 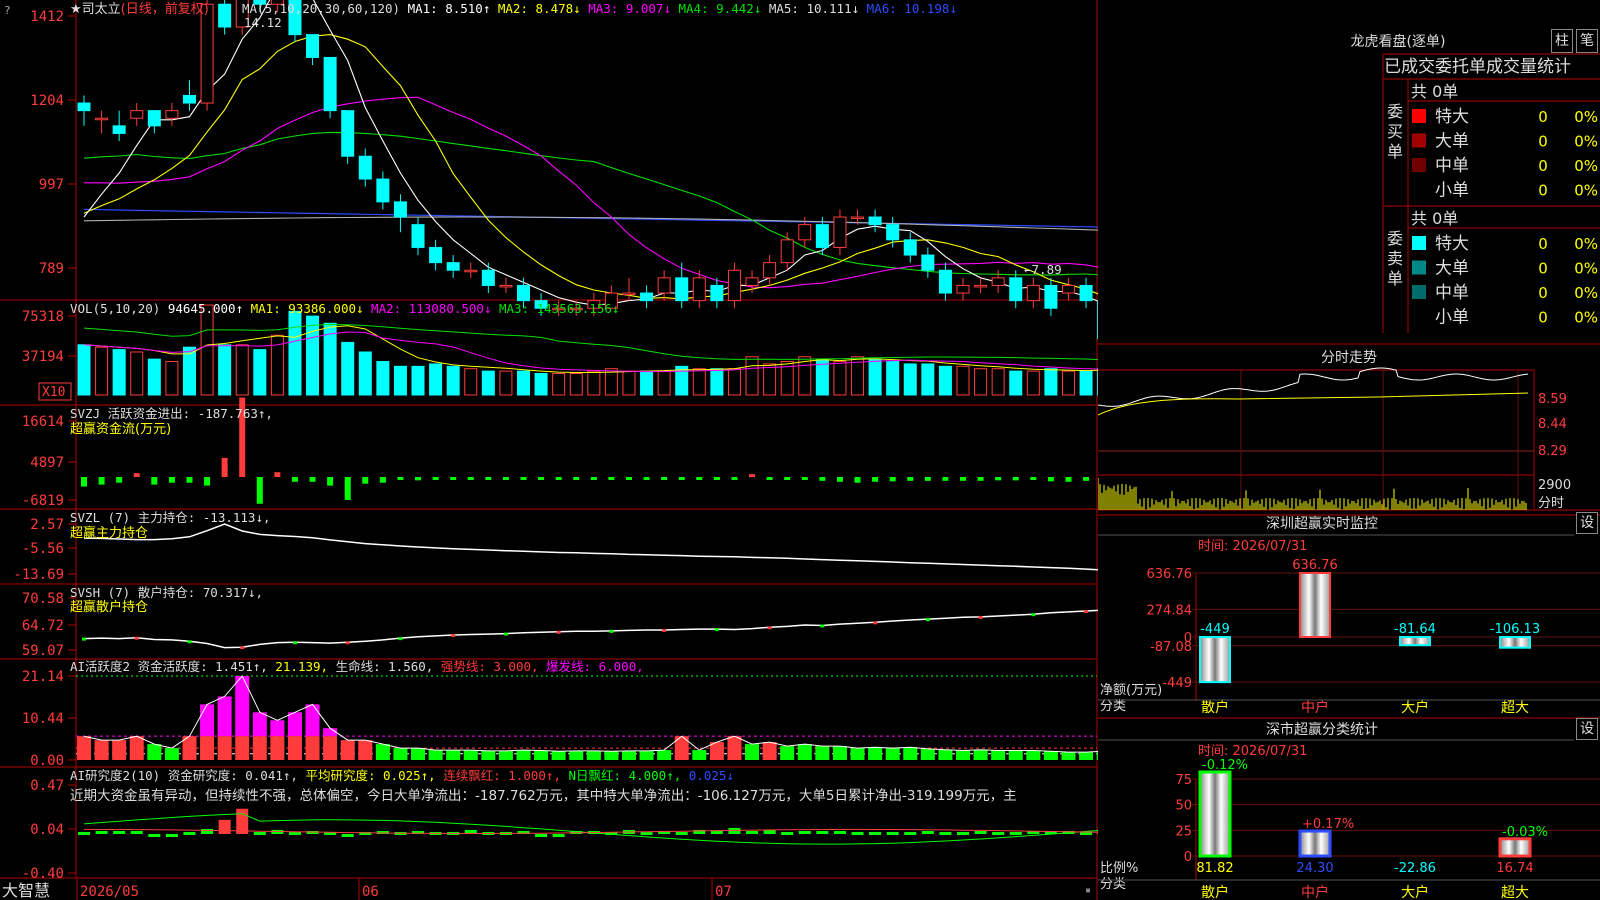 What do you see at coordinates (43, 626) in the screenshot?
I see `svsh-tick-1: 64.72` at bounding box center [43, 626].